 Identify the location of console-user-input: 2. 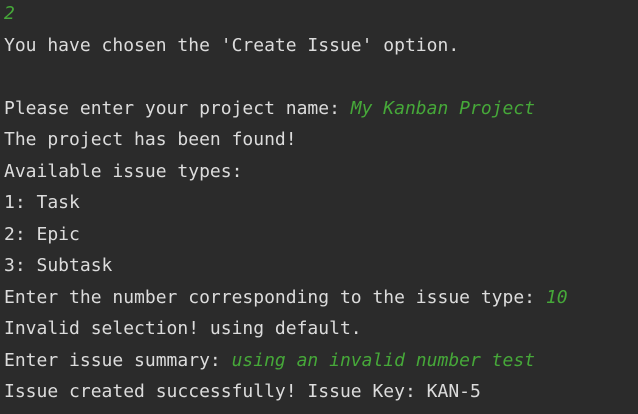
(9, 13).